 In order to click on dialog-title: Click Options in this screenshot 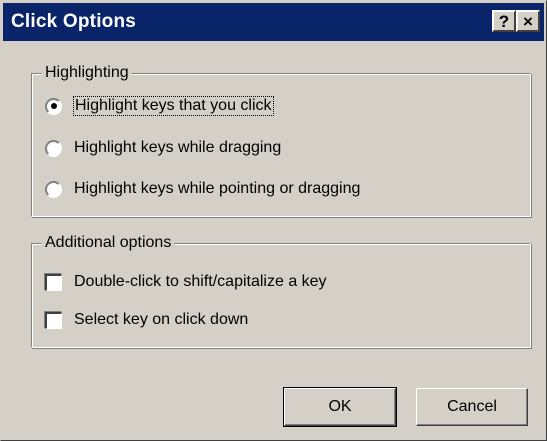, I will do `click(74, 21)`.